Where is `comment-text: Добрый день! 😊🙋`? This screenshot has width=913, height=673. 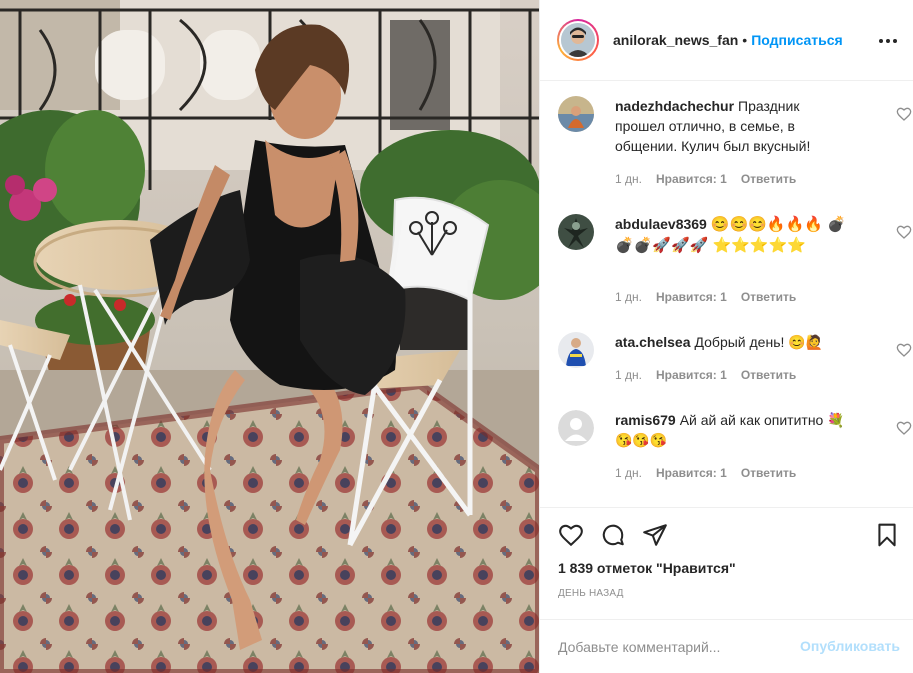 comment-text: Добрый день! 😊🙋 is located at coordinates (759, 342).